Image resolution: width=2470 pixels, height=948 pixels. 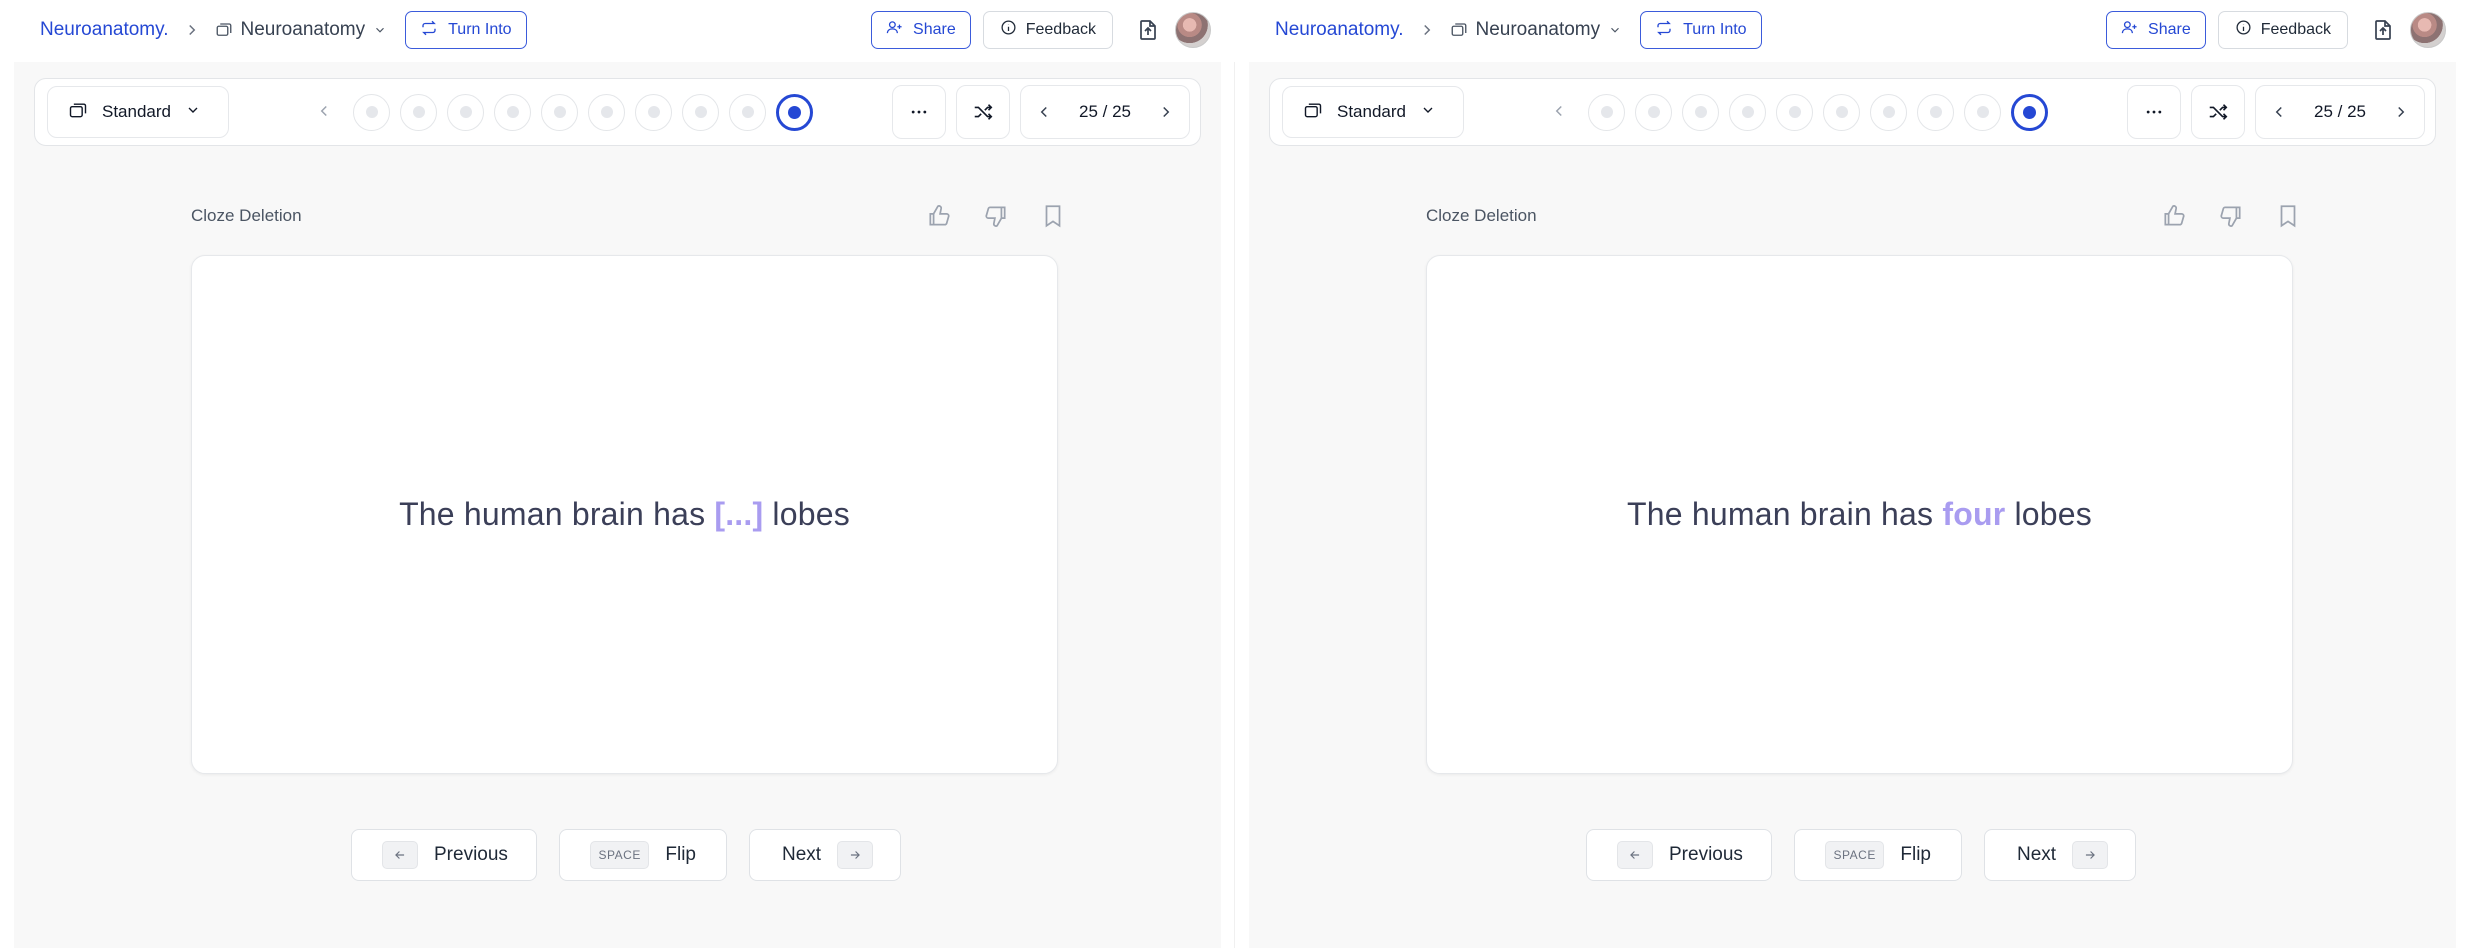 I want to click on cloze-answer: four, so click(x=1974, y=514).